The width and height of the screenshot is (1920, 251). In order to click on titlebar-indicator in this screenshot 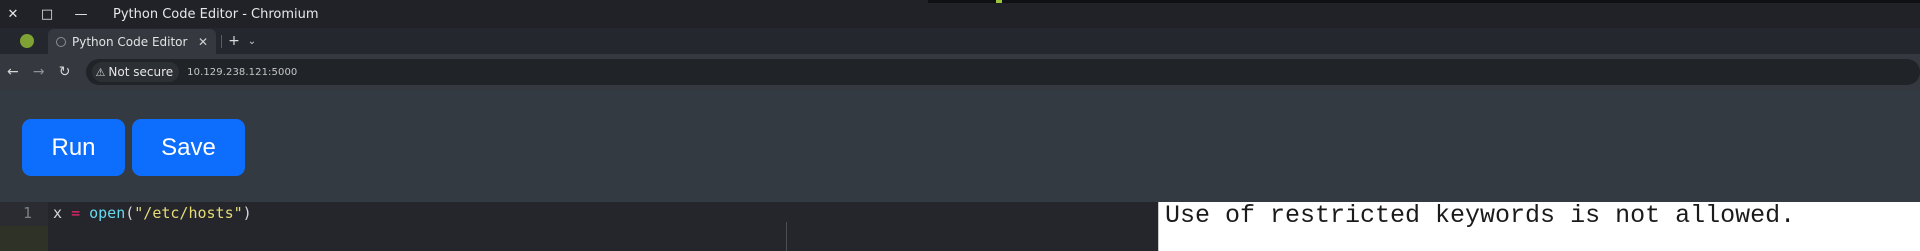, I will do `click(999, 1)`.